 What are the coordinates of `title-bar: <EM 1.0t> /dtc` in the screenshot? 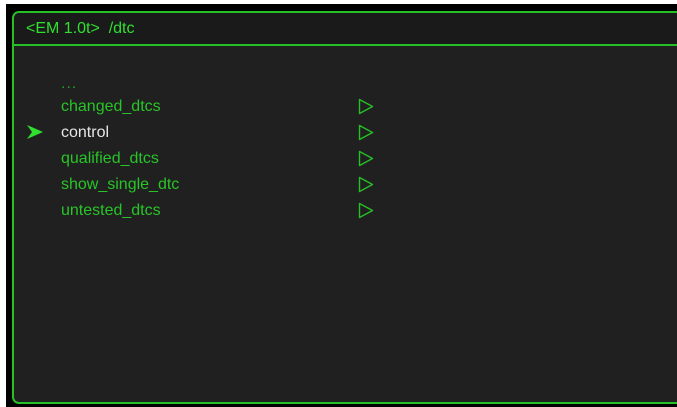 It's located at (345, 29).